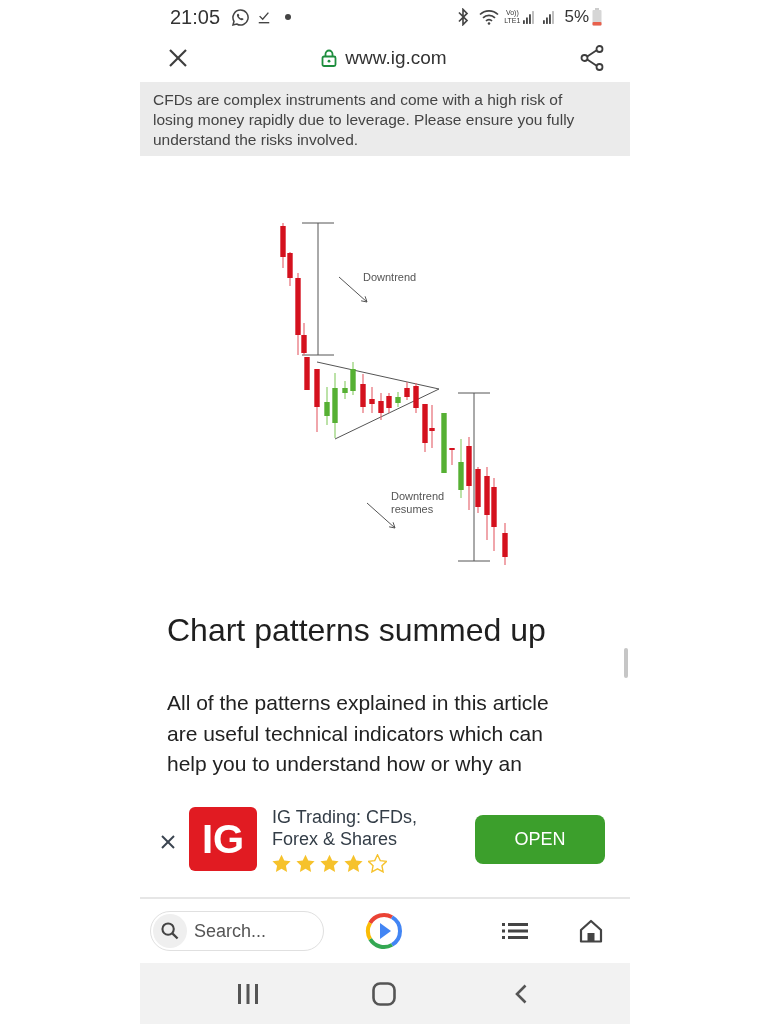 This screenshot has width=768, height=1024. I want to click on battery-icon, so click(597, 17).